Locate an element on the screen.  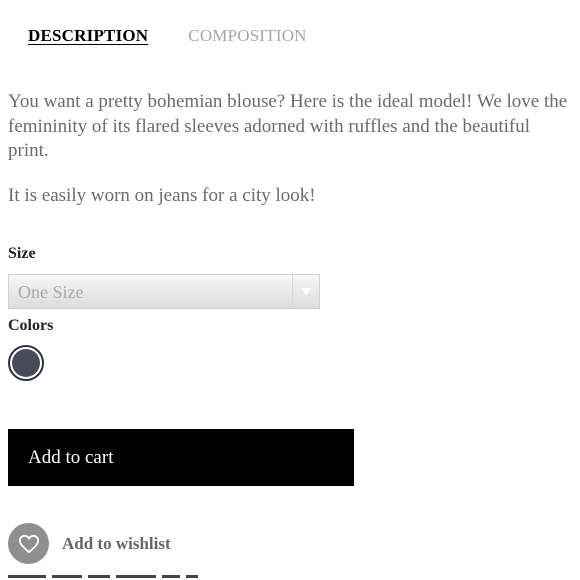
chevron-down-icon is located at coordinates (305, 291).